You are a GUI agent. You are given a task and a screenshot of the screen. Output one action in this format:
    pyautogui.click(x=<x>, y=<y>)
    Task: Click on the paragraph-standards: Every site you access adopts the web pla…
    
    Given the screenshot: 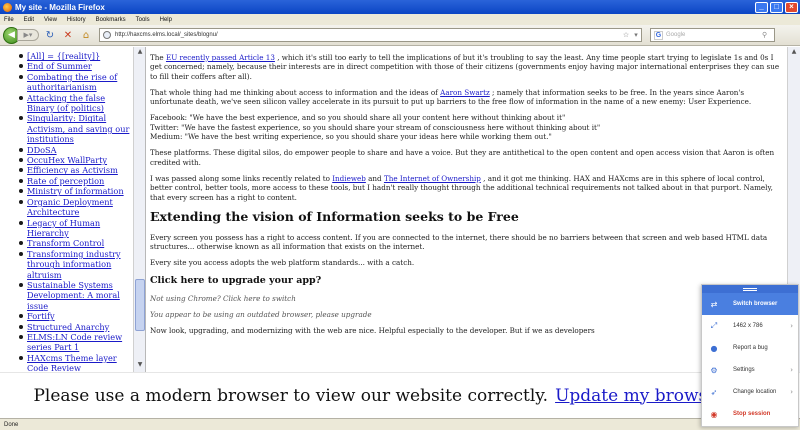 What is the action you would take?
    pyautogui.click(x=282, y=263)
    